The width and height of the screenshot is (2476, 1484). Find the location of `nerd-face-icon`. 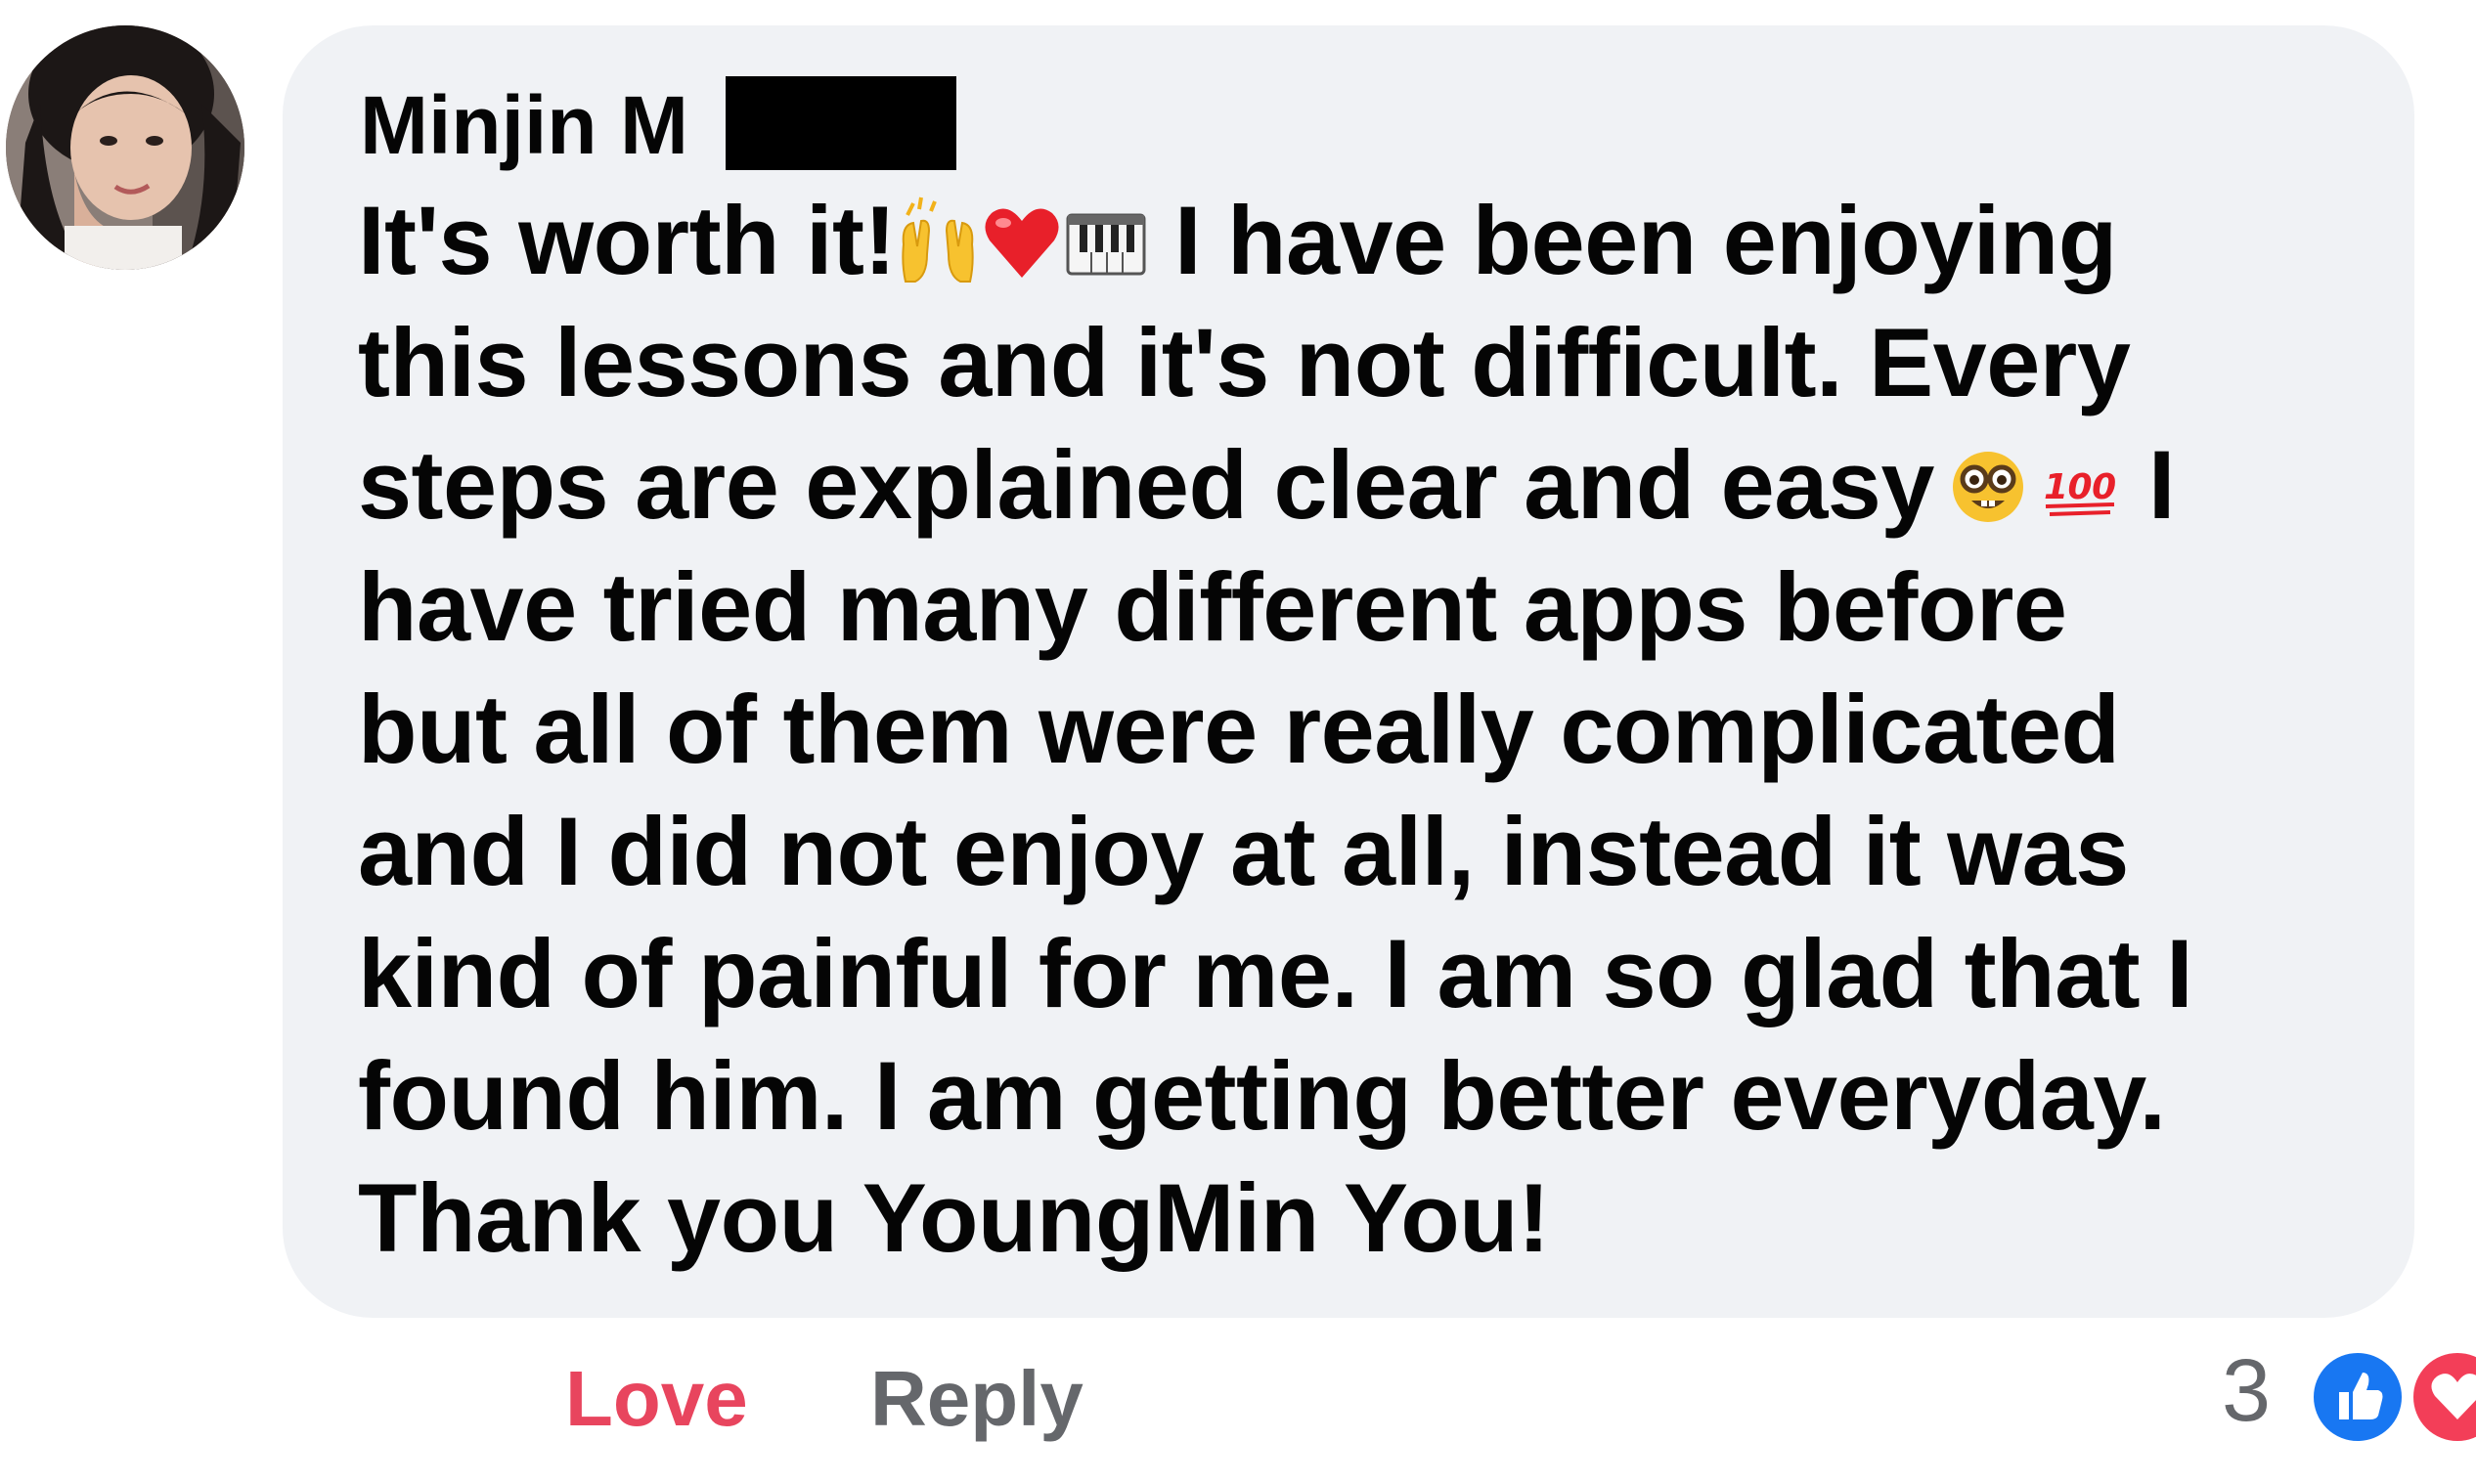

nerd-face-icon is located at coordinates (1988, 485).